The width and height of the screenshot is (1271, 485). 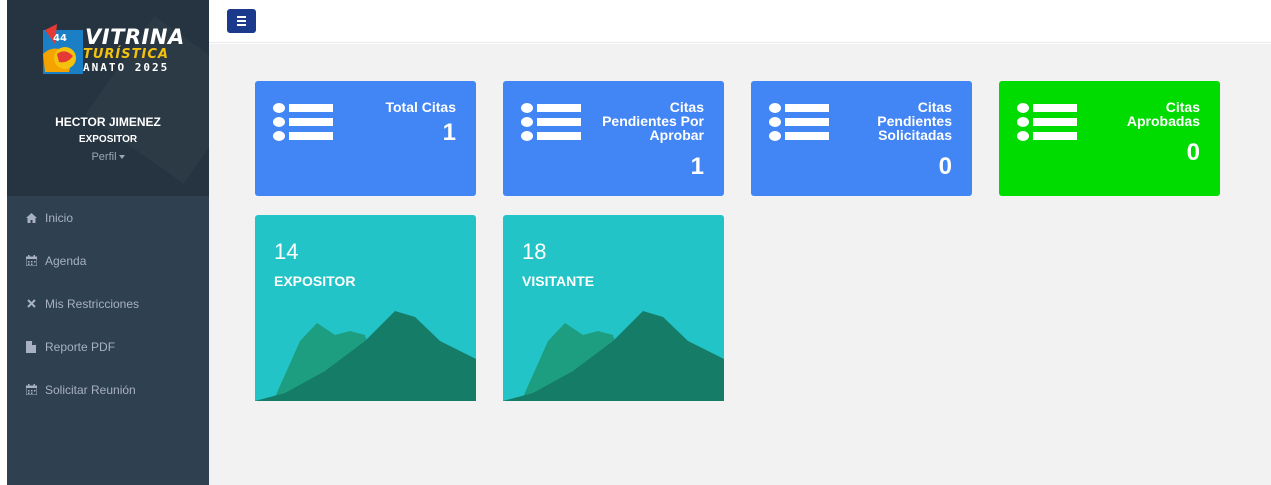 I want to click on sidebar-item-label: Reporte PDF, so click(x=80, y=346).